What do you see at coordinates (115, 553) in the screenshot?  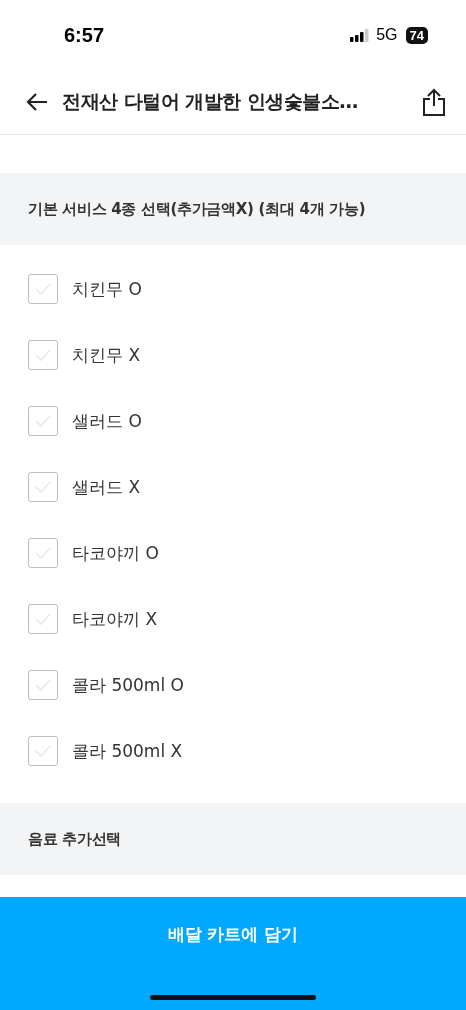 I see `option-label: 타코야끼 O` at bounding box center [115, 553].